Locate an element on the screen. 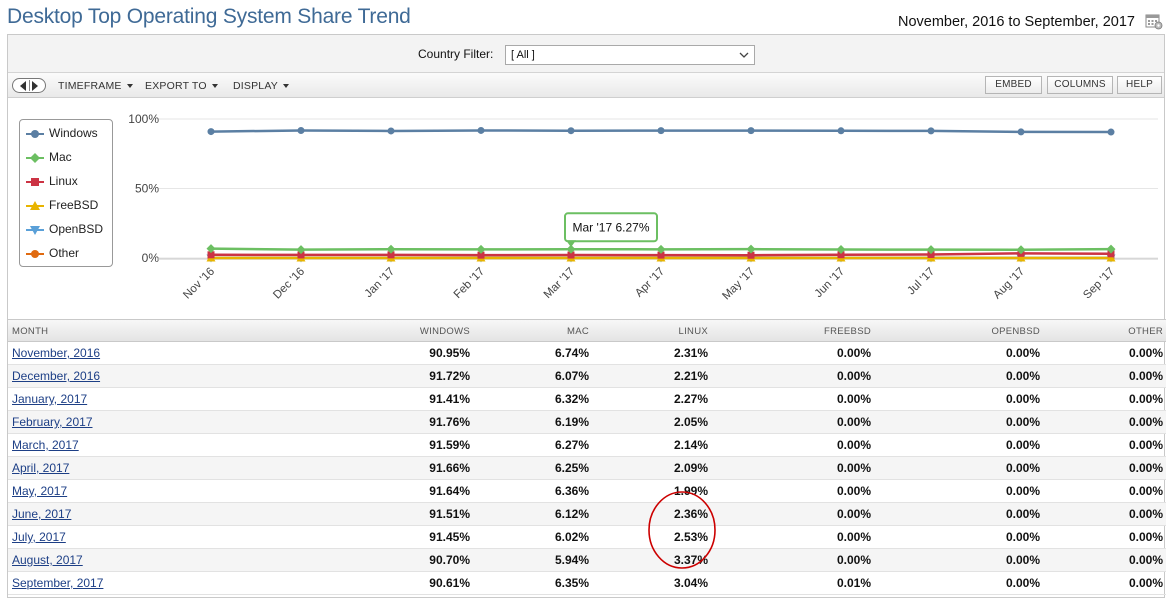 This screenshot has width=1173, height=602. calendar-settings-icon is located at coordinates (1154, 21).